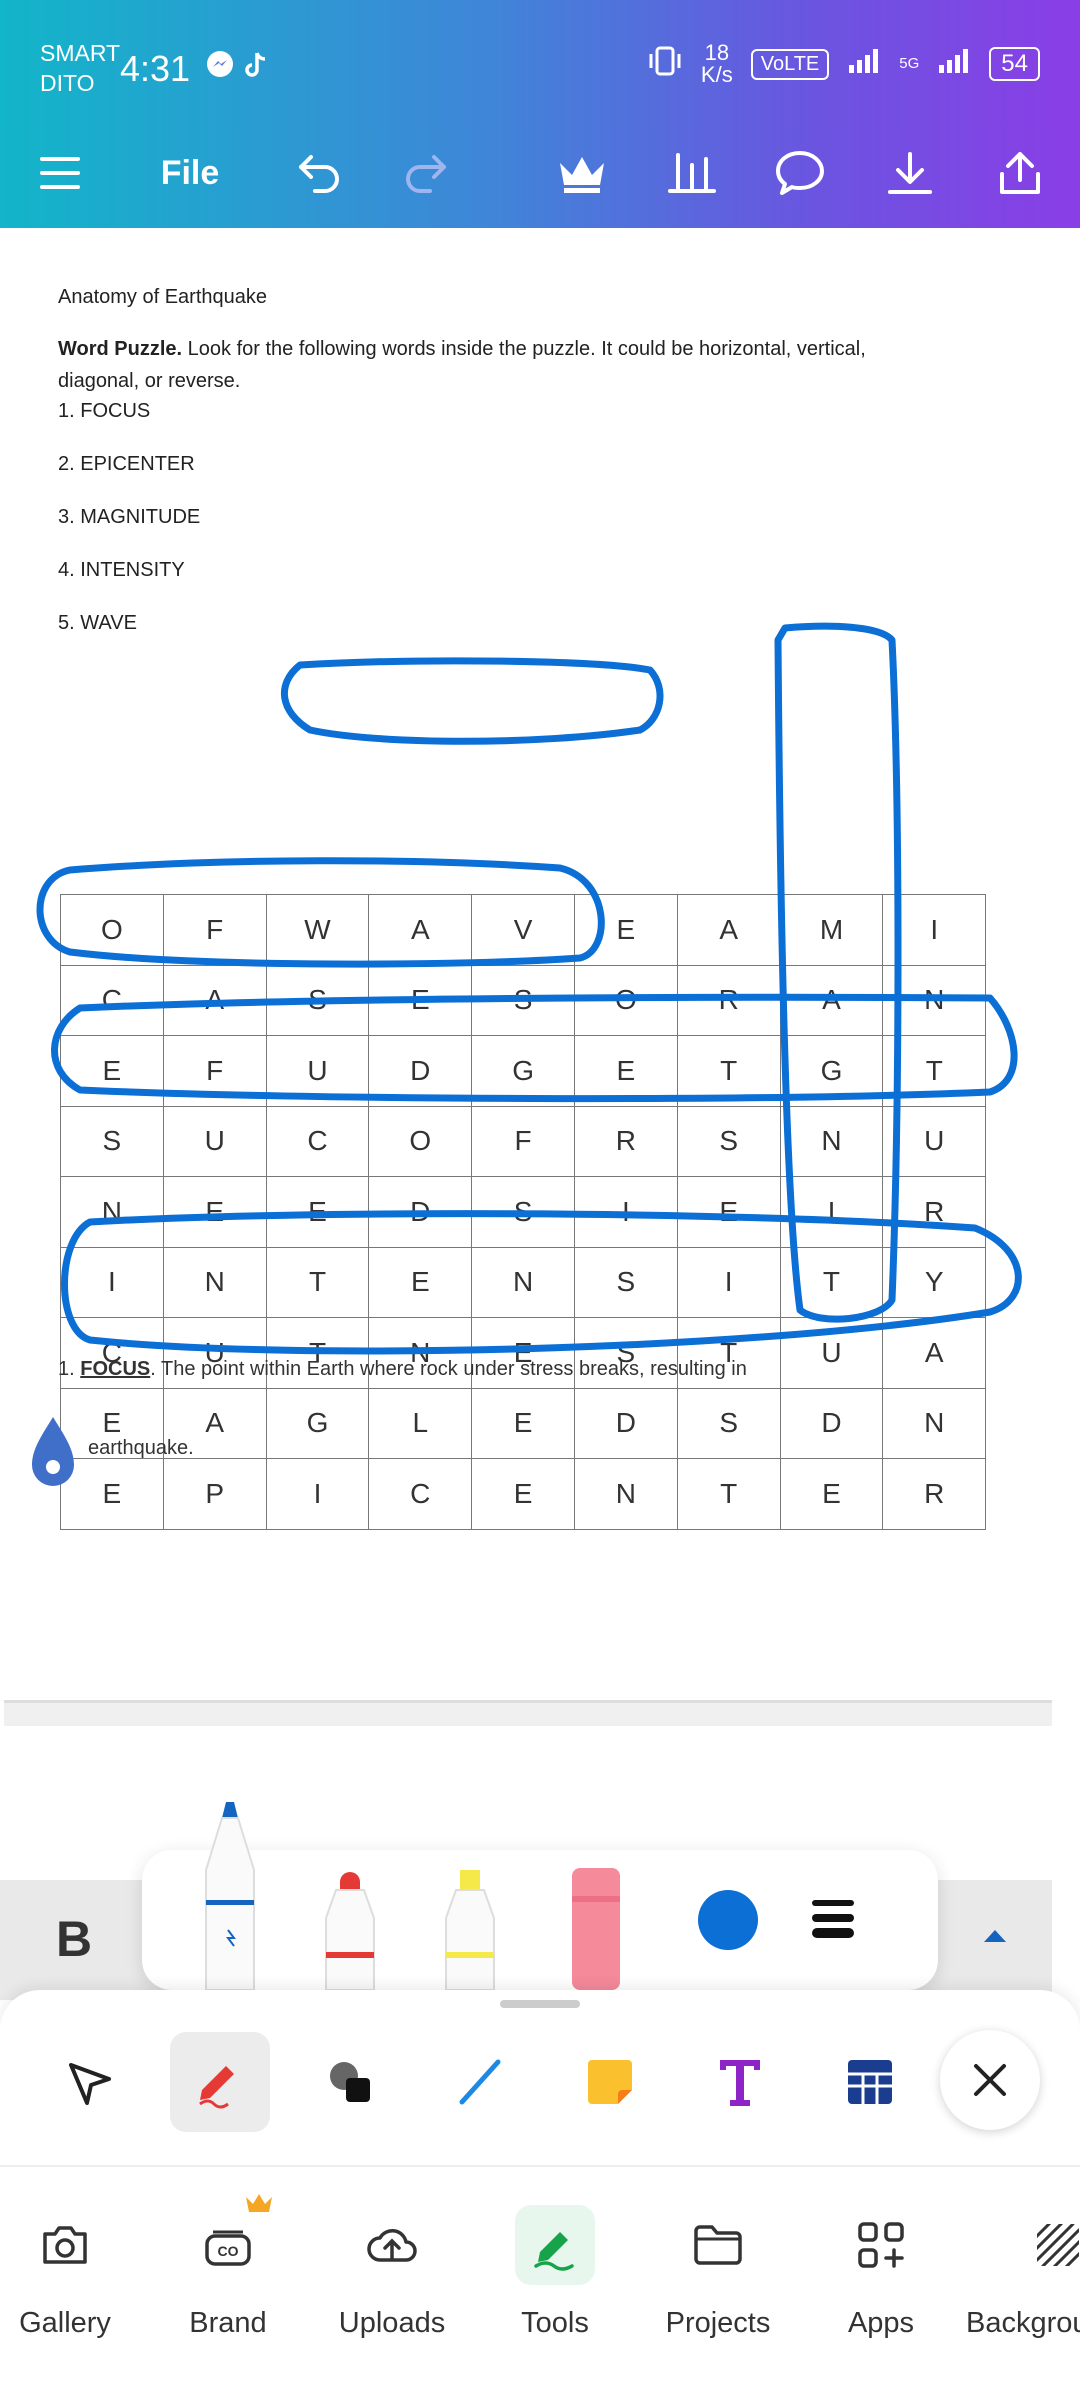  I want to click on word-list-item: 4. INTENSITY, so click(121, 570).